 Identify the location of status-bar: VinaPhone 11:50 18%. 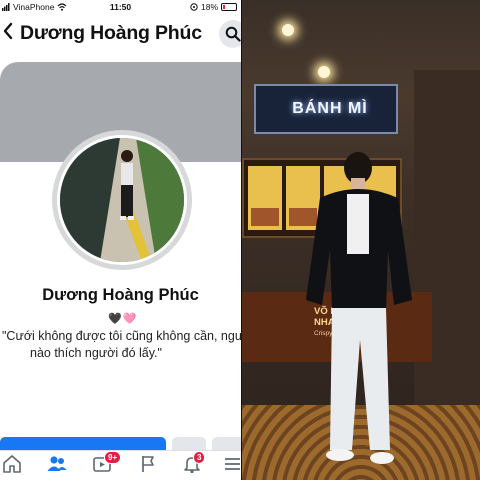
(120, 7).